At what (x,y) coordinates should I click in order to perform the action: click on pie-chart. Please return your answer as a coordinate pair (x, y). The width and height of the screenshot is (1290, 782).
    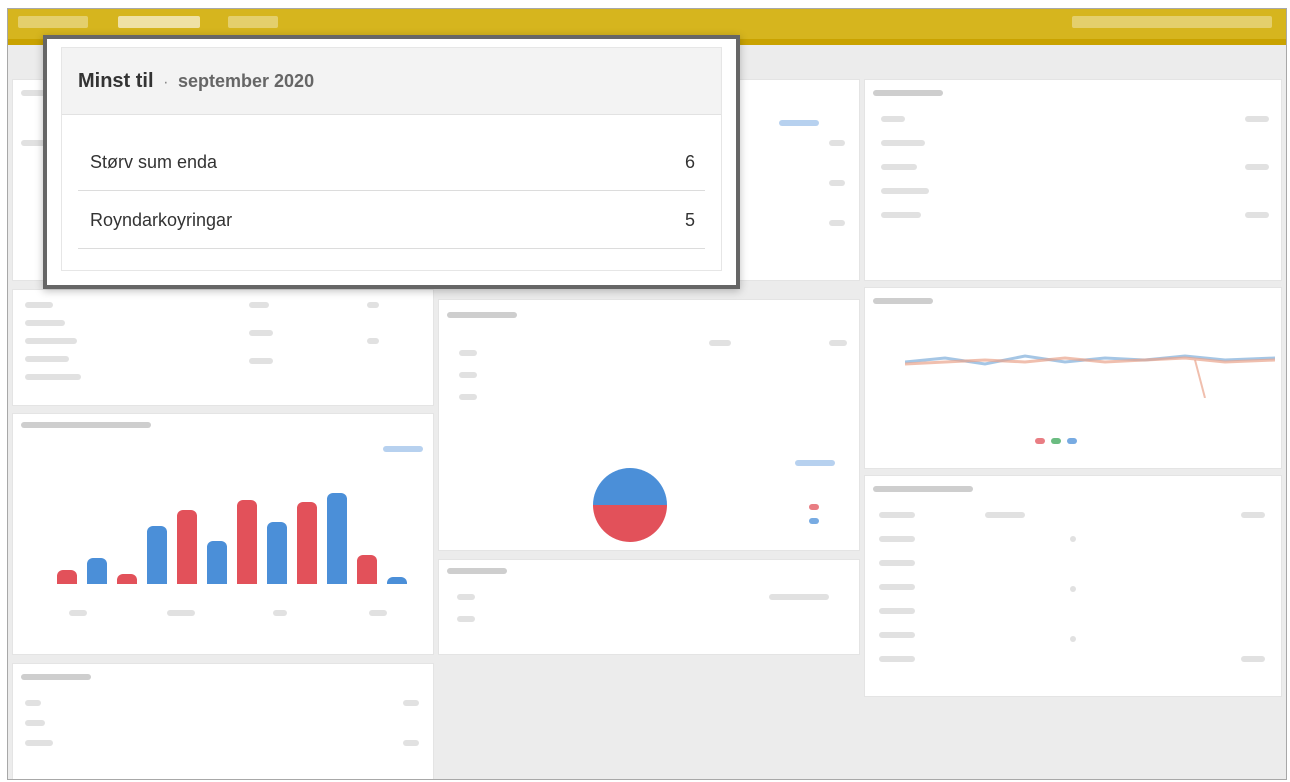
    Looking at the image, I should click on (630, 505).